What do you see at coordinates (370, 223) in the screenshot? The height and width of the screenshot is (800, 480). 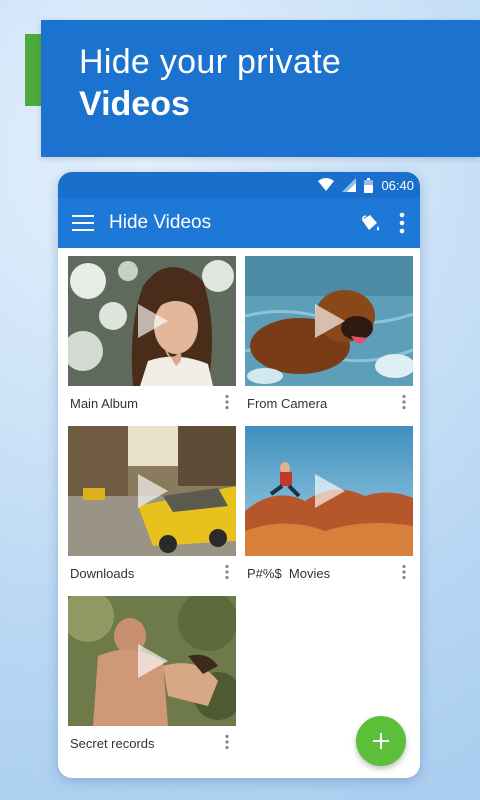 I see `paint-bucket-icon` at bounding box center [370, 223].